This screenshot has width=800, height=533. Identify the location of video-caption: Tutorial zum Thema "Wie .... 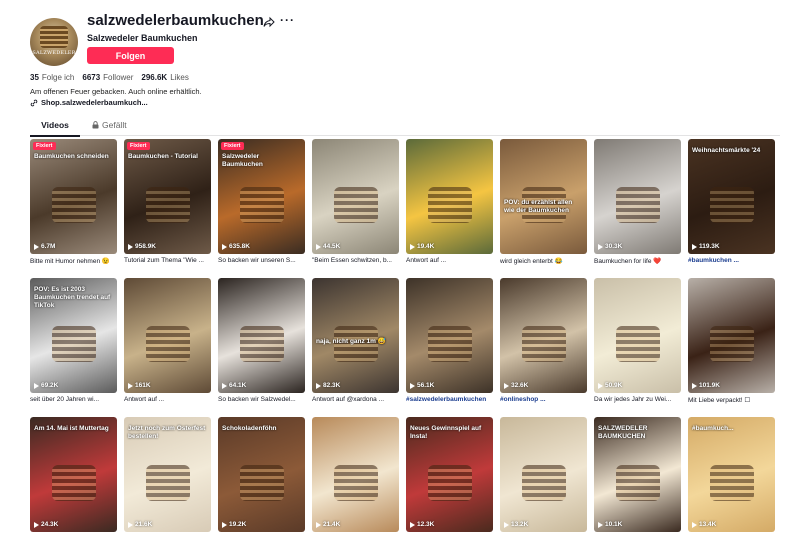
(167, 260).